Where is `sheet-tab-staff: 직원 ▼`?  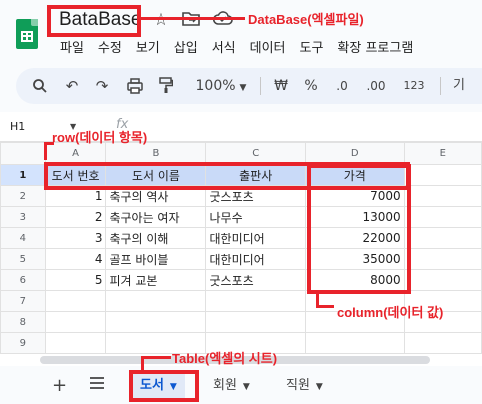
sheet-tab-staff: 직원 ▼ is located at coordinates (304, 386).